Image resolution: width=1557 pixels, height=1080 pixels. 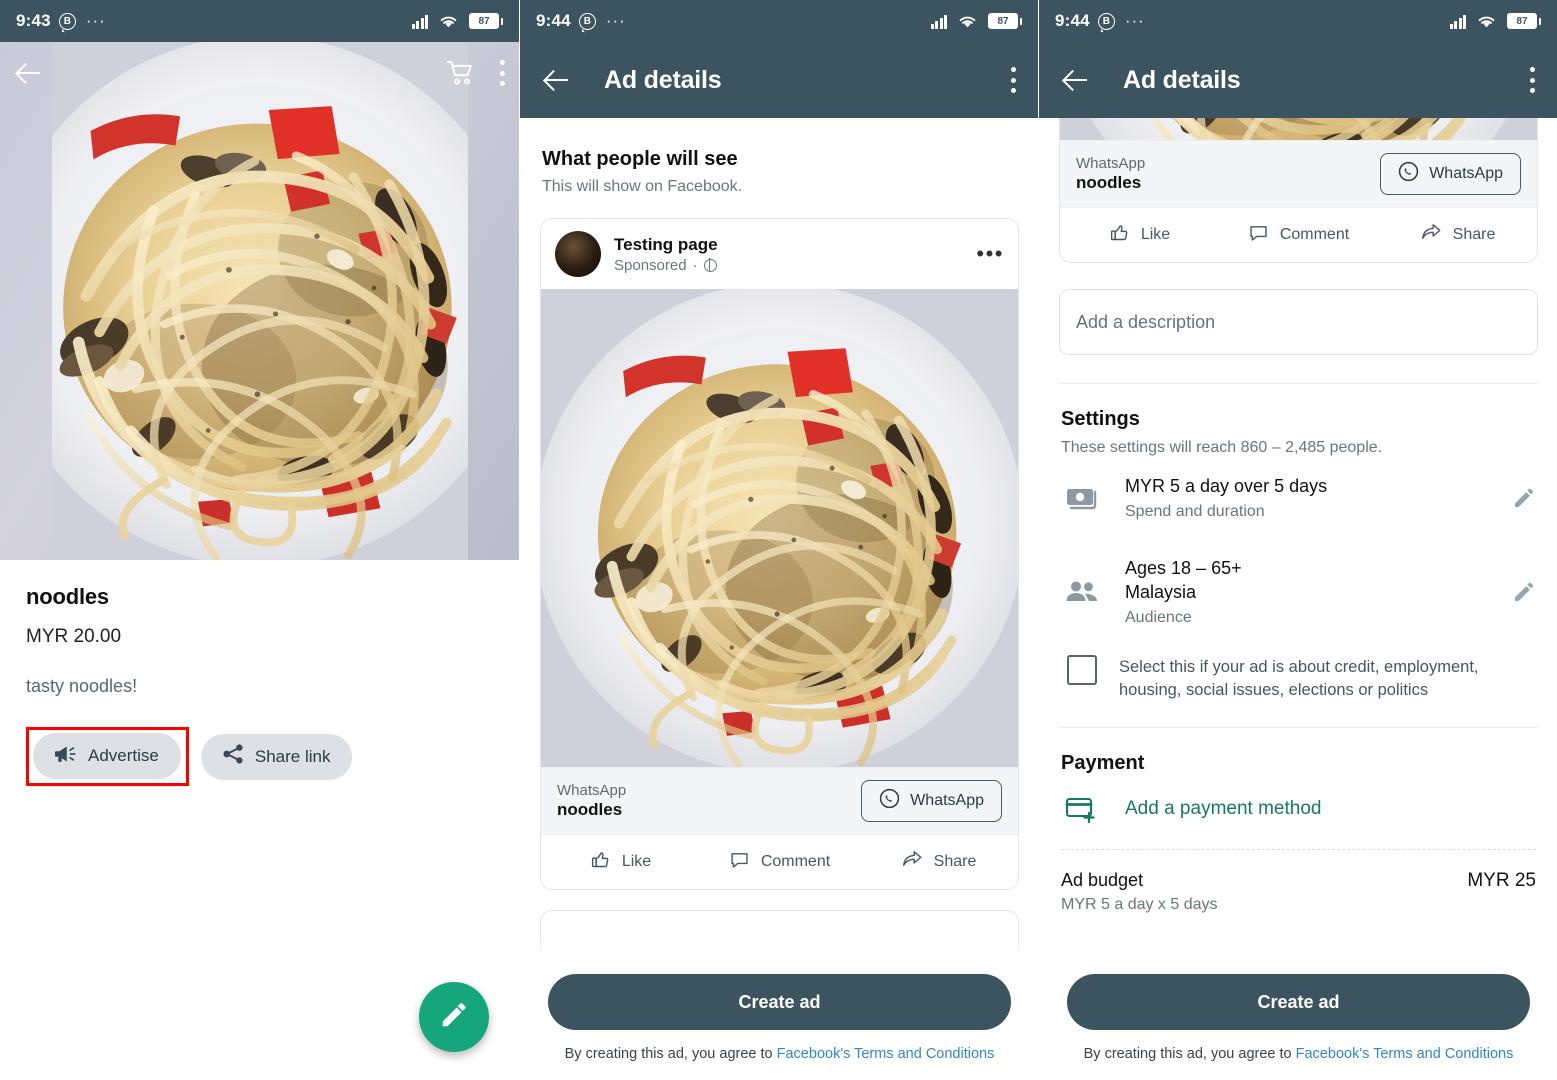 I want to click on sponsored-row: Sponsored ·, so click(x=666, y=265).